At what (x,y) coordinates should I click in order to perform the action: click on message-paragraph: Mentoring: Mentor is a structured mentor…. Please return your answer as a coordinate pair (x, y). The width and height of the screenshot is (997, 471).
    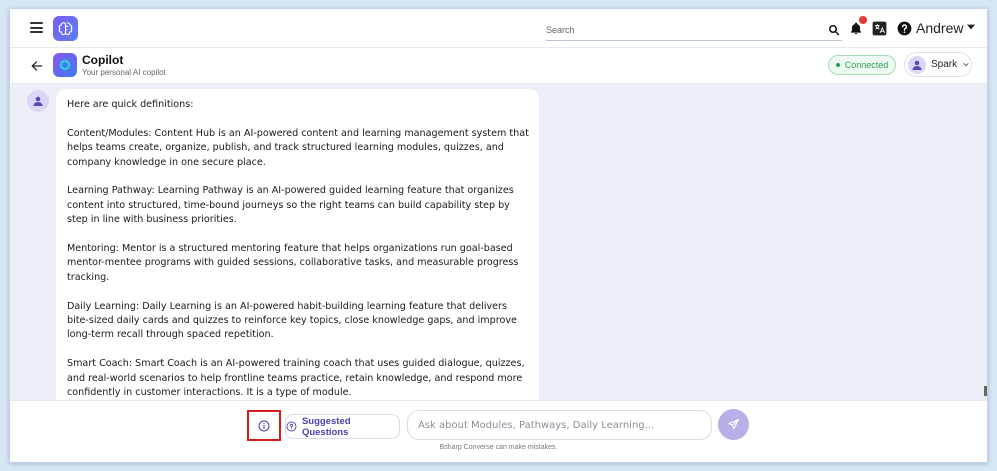
    Looking at the image, I should click on (293, 263).